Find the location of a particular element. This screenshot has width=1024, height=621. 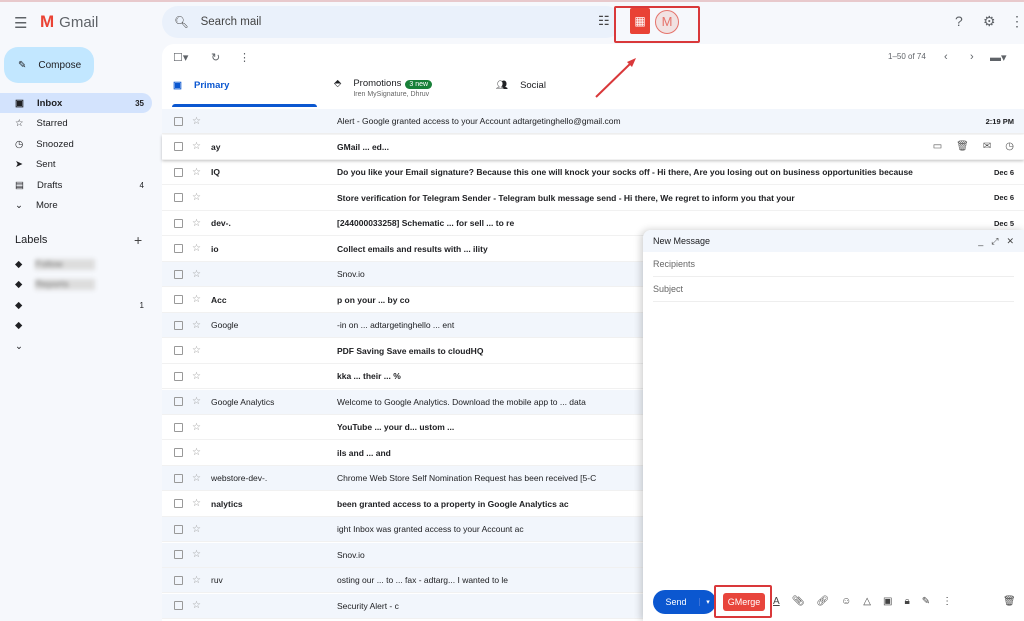

compose-header: New Message _ ⤢ ✕ is located at coordinates (833, 241).